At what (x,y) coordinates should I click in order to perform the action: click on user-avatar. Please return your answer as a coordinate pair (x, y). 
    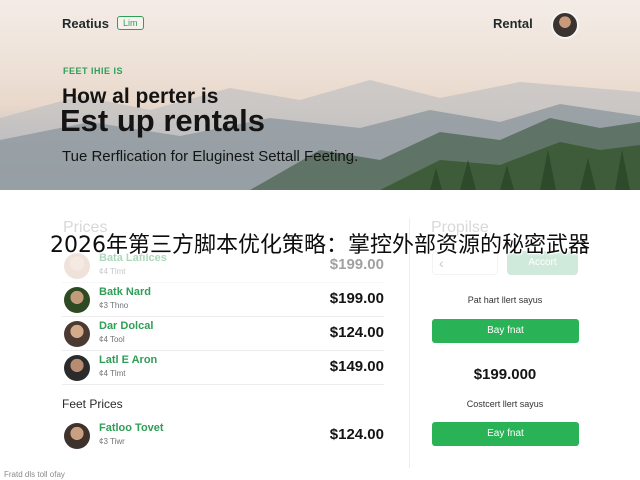
    Looking at the image, I should click on (565, 25).